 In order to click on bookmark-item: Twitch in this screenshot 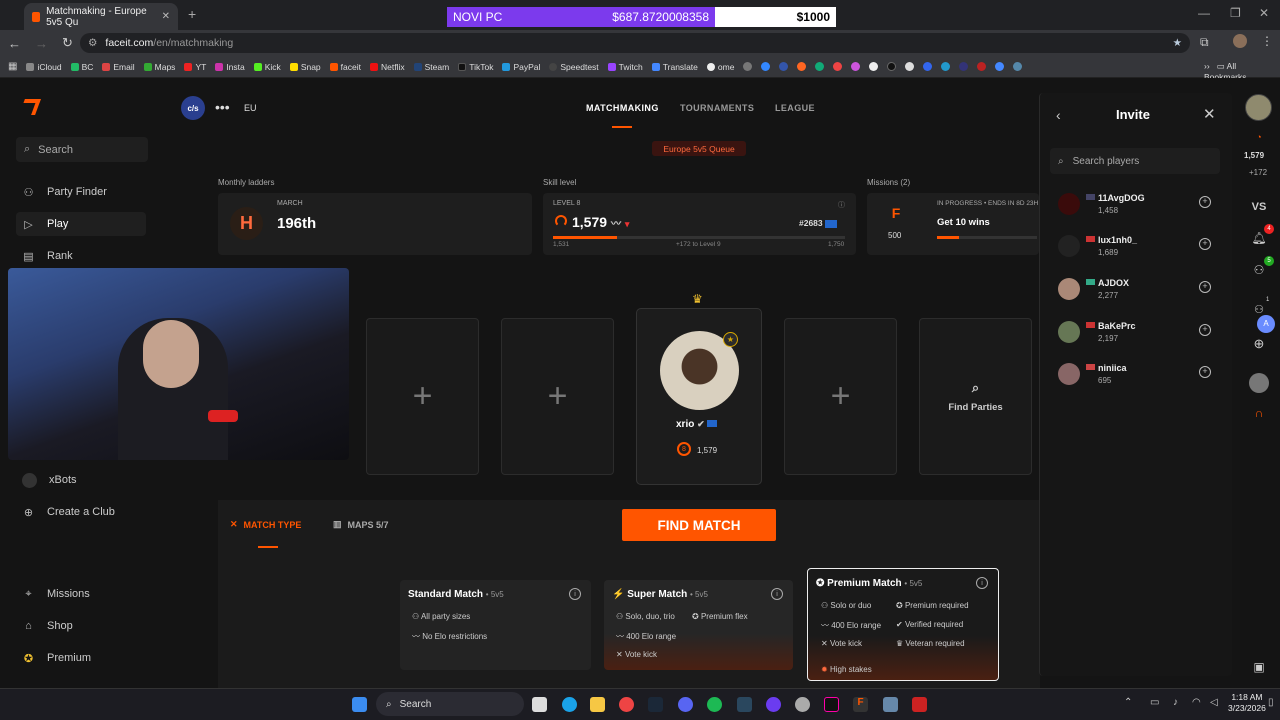, I will do `click(625, 67)`.